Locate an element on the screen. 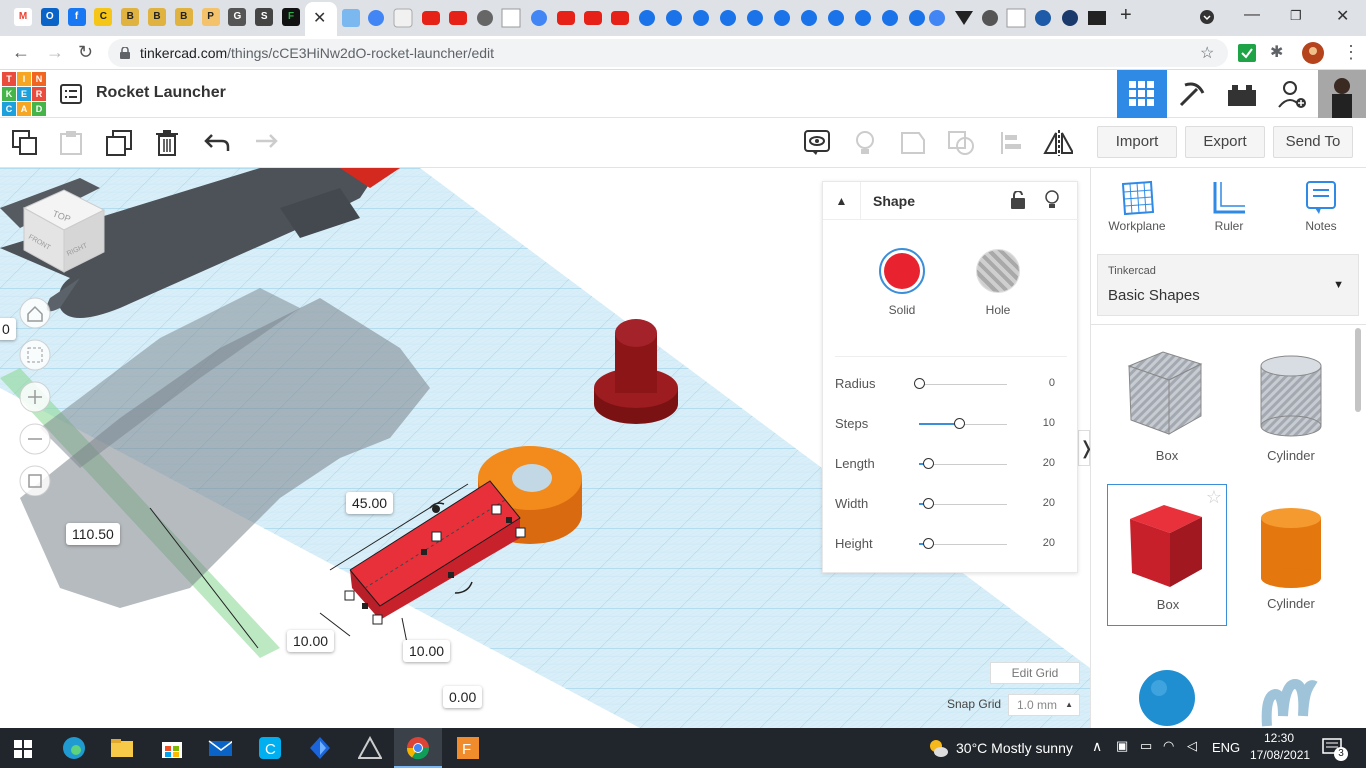 The height and width of the screenshot is (768, 1366). bookmark-star-icon: ☆ is located at coordinates (1207, 53).